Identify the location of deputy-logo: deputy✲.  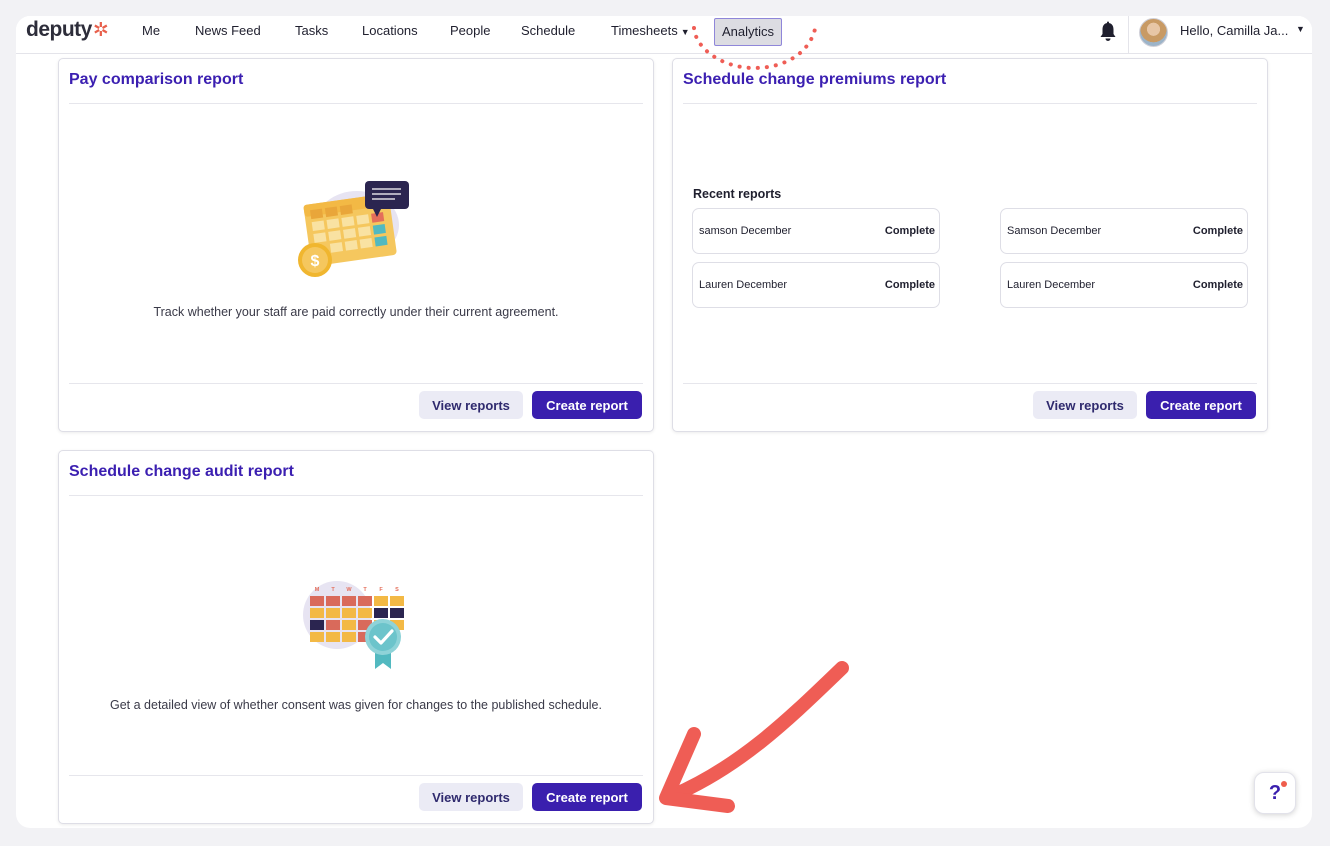
(67, 30).